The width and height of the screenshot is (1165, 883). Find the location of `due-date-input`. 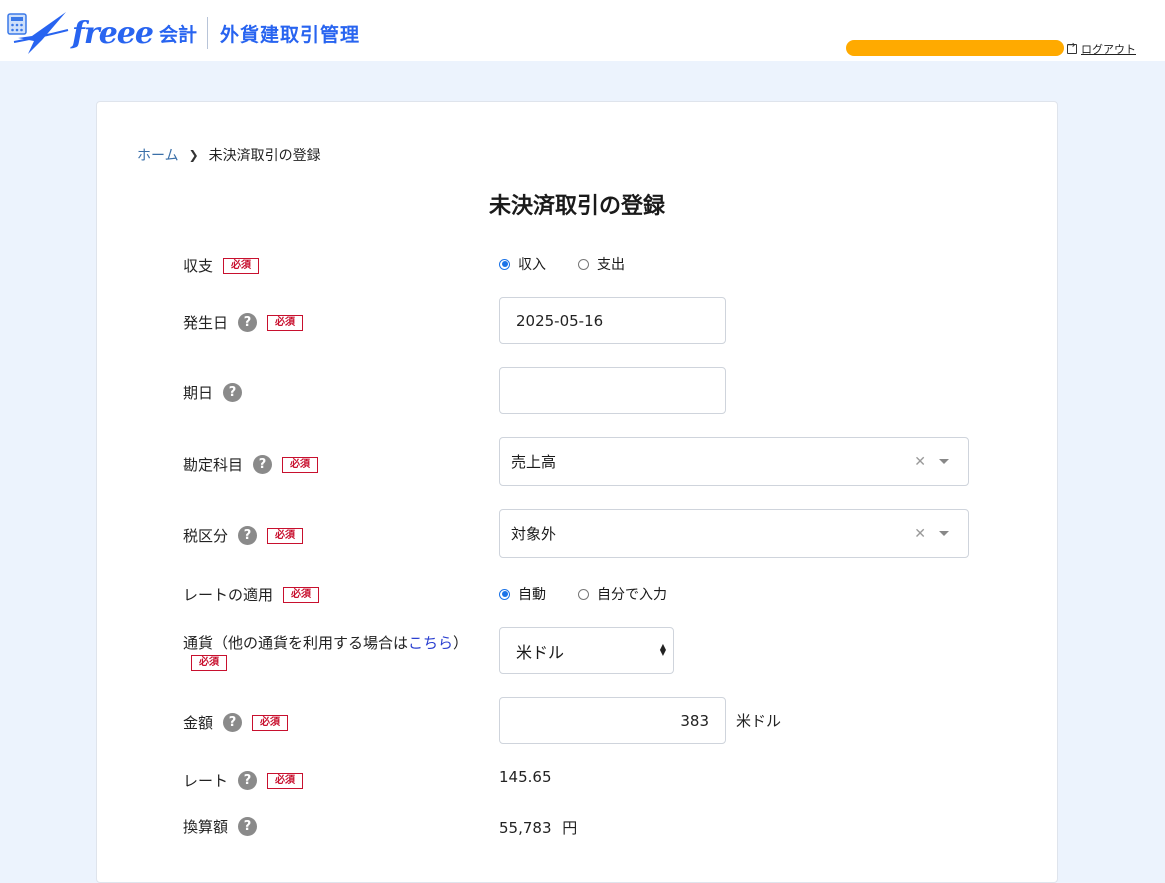

due-date-input is located at coordinates (612, 390).